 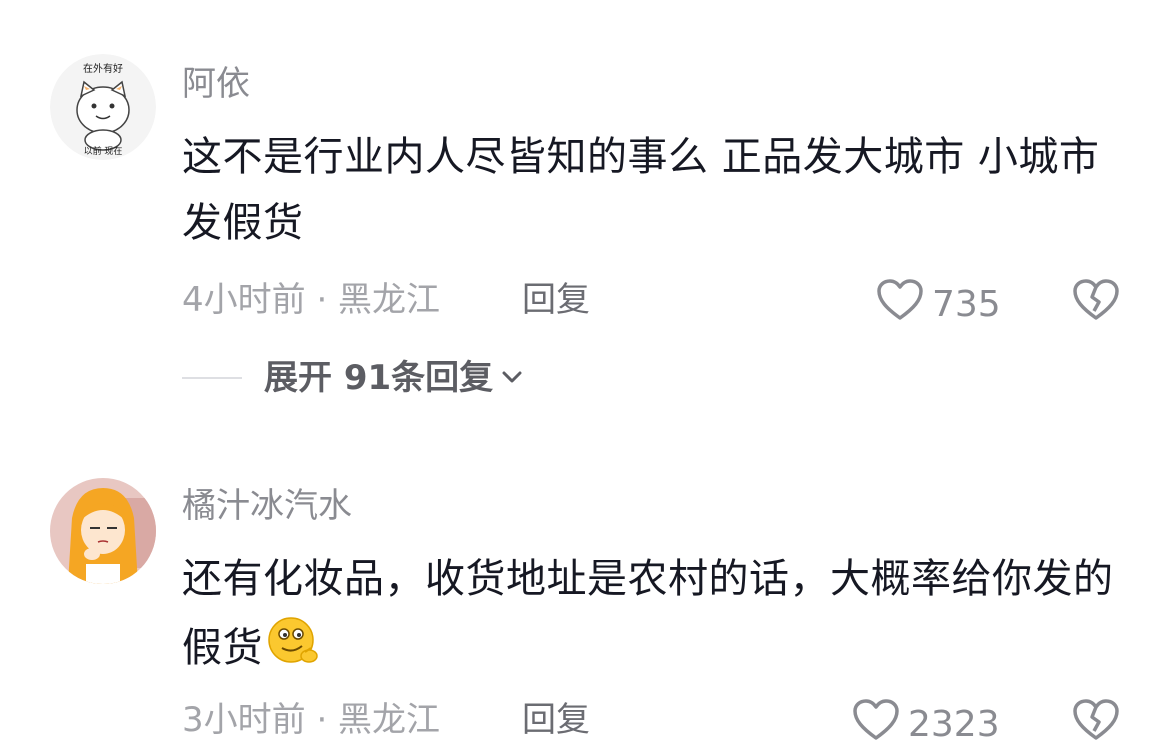 What do you see at coordinates (311, 300) in the screenshot?
I see `comment-time-location: 4小时前 · 黑龙江` at bounding box center [311, 300].